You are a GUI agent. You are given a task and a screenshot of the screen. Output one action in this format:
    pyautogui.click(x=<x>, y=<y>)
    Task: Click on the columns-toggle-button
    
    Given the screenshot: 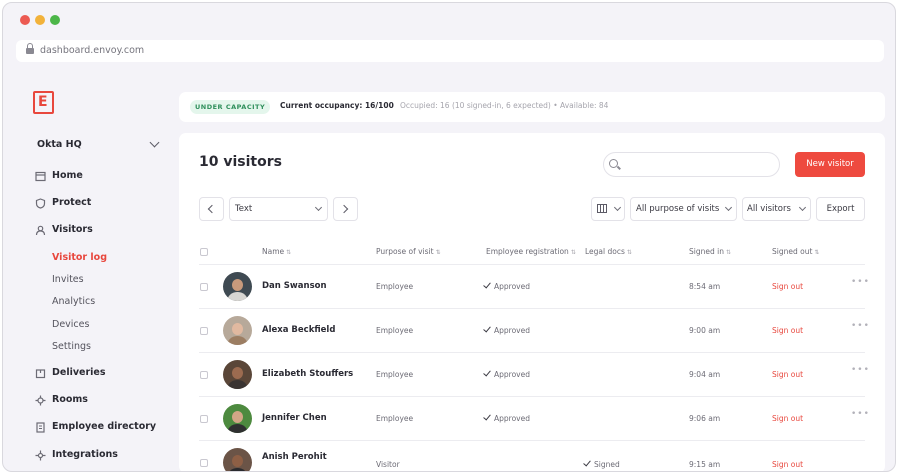 What is the action you would take?
    pyautogui.click(x=608, y=209)
    